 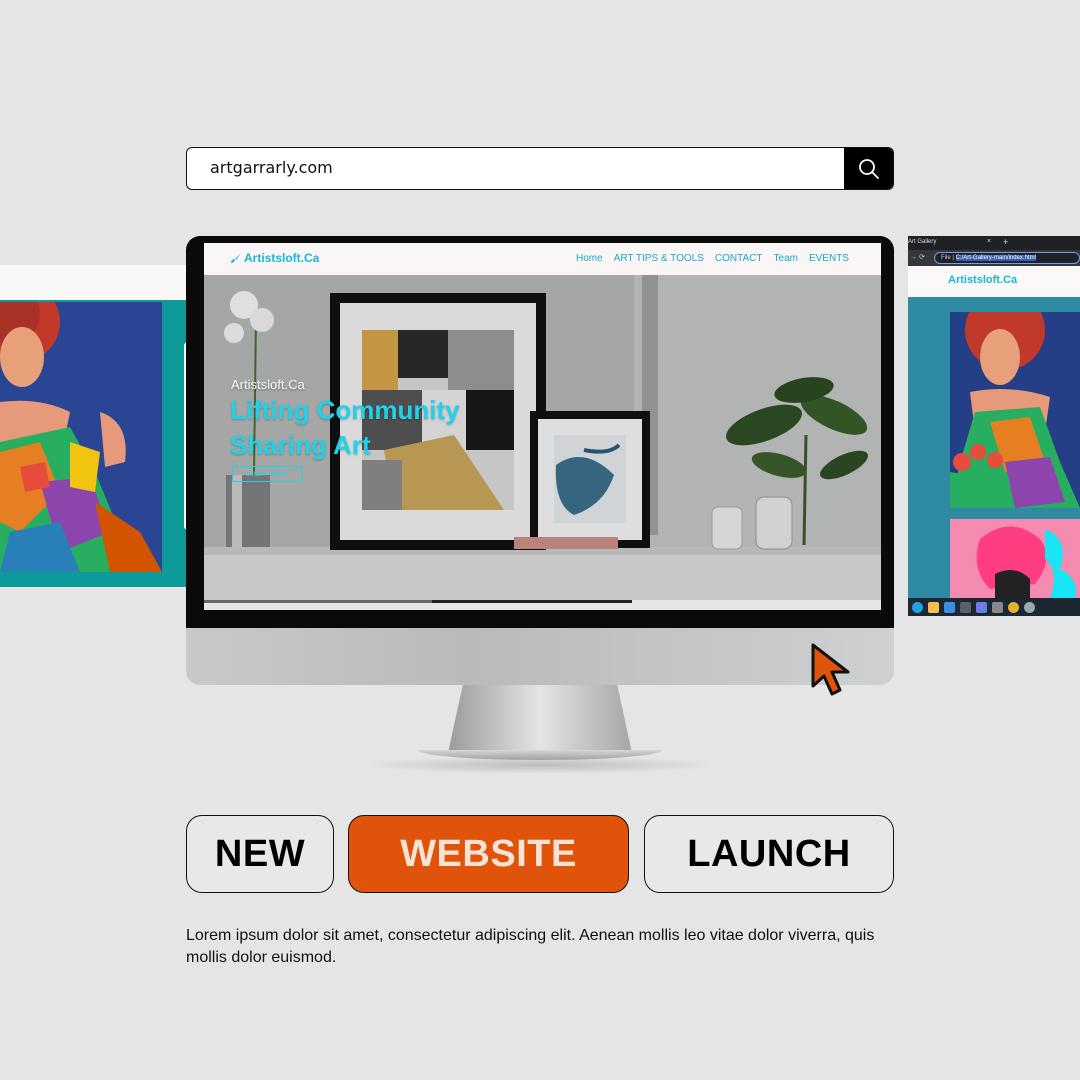 I want to click on new-tab-icon: +, so click(x=1005, y=242).